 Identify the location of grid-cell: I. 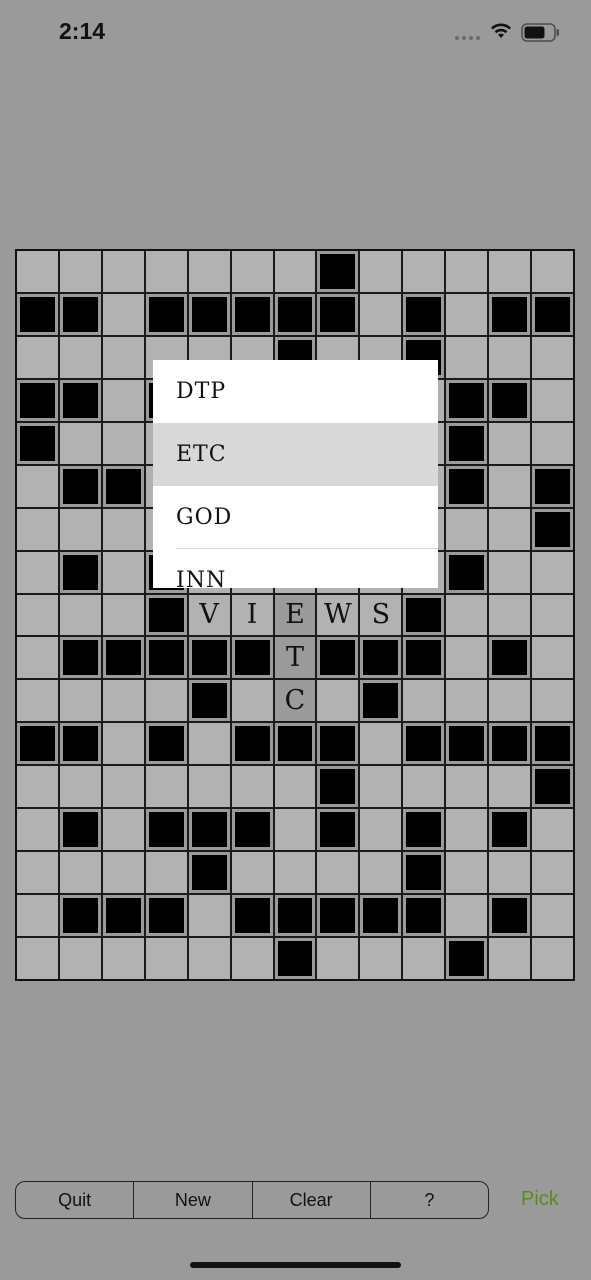
(252, 615).